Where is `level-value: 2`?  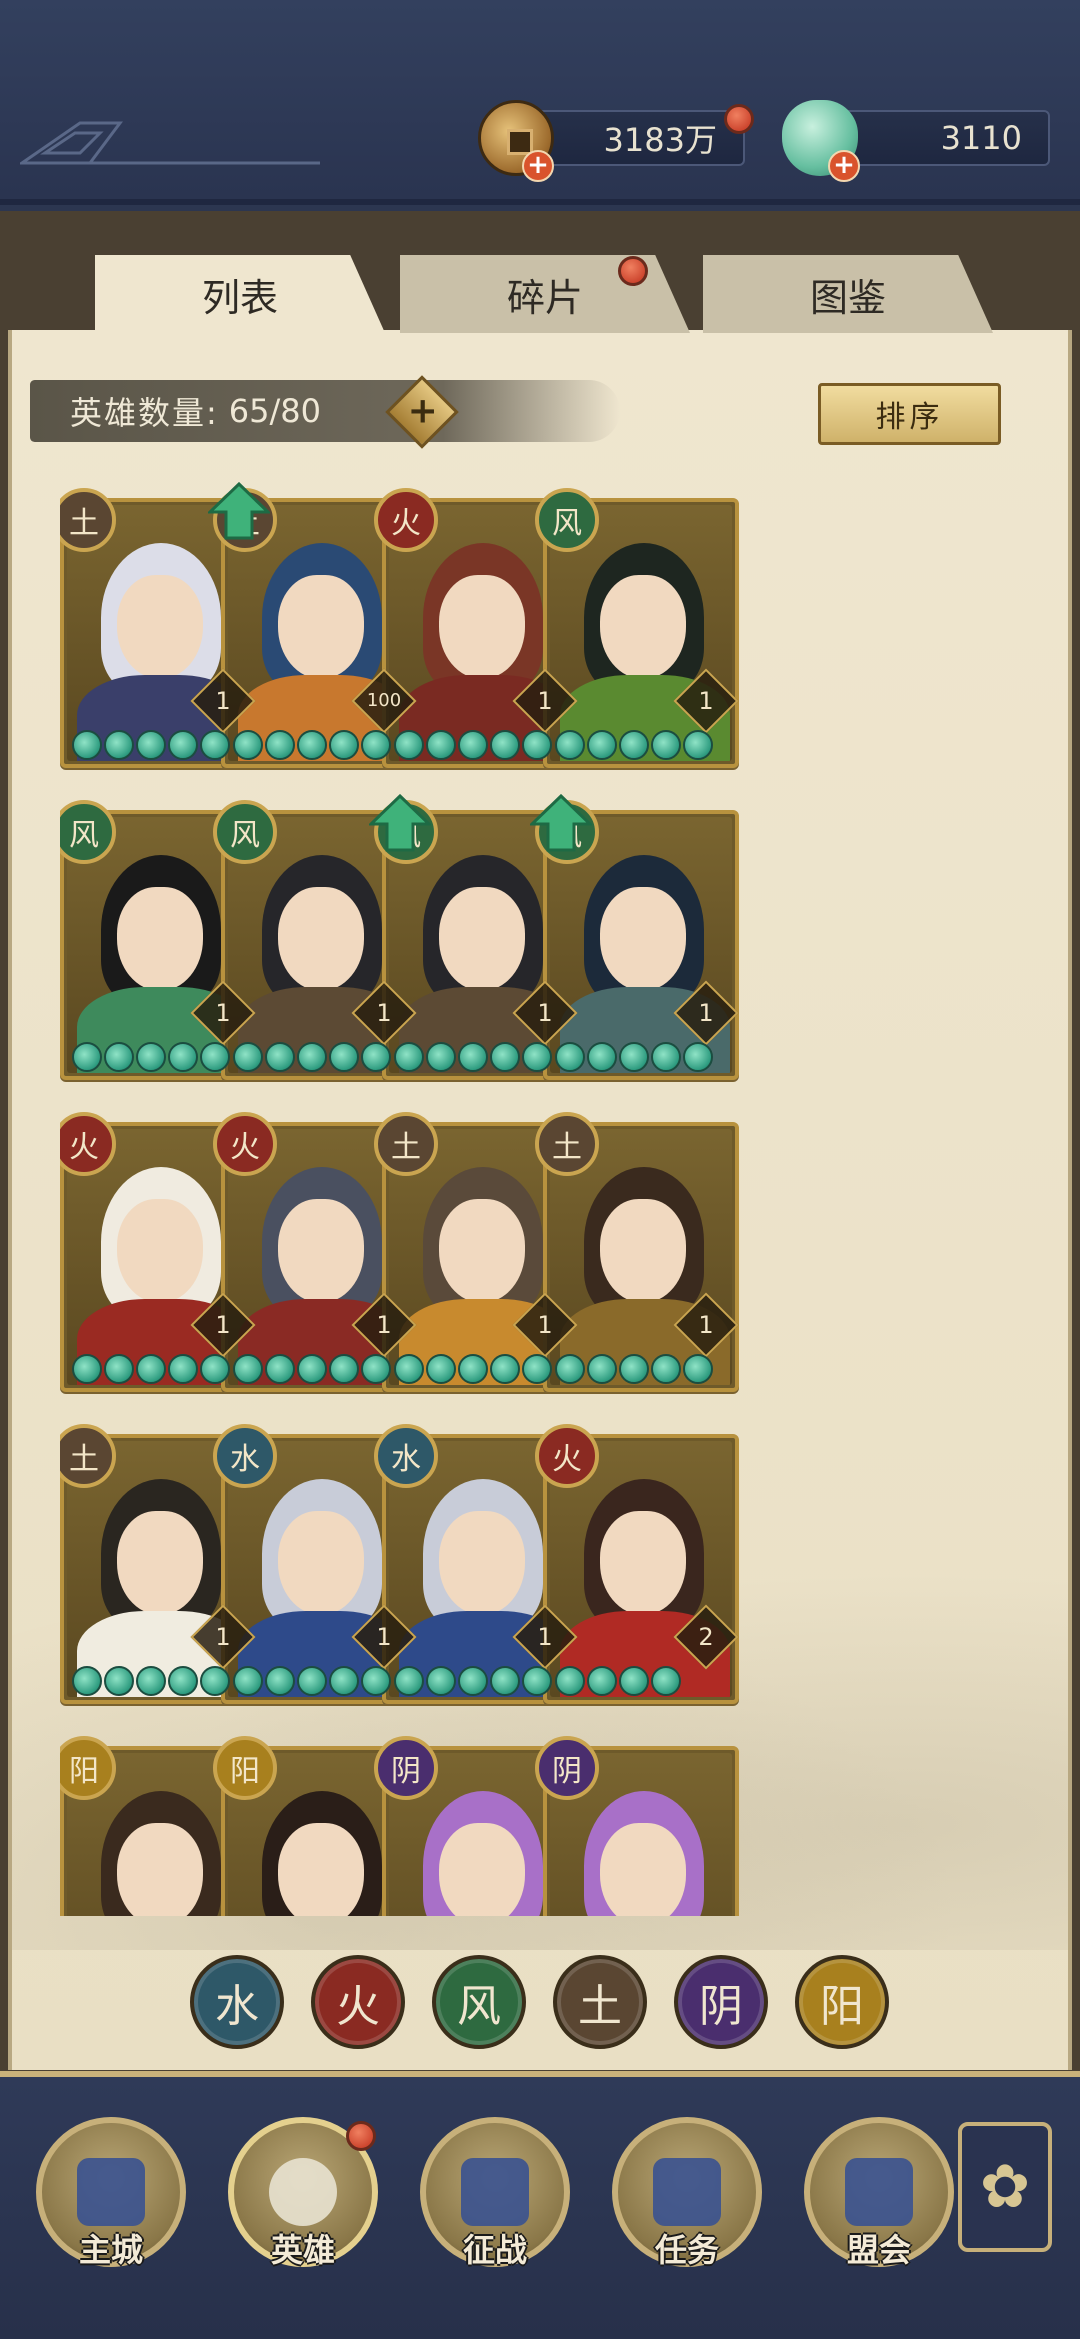 level-value: 2 is located at coordinates (706, 1637).